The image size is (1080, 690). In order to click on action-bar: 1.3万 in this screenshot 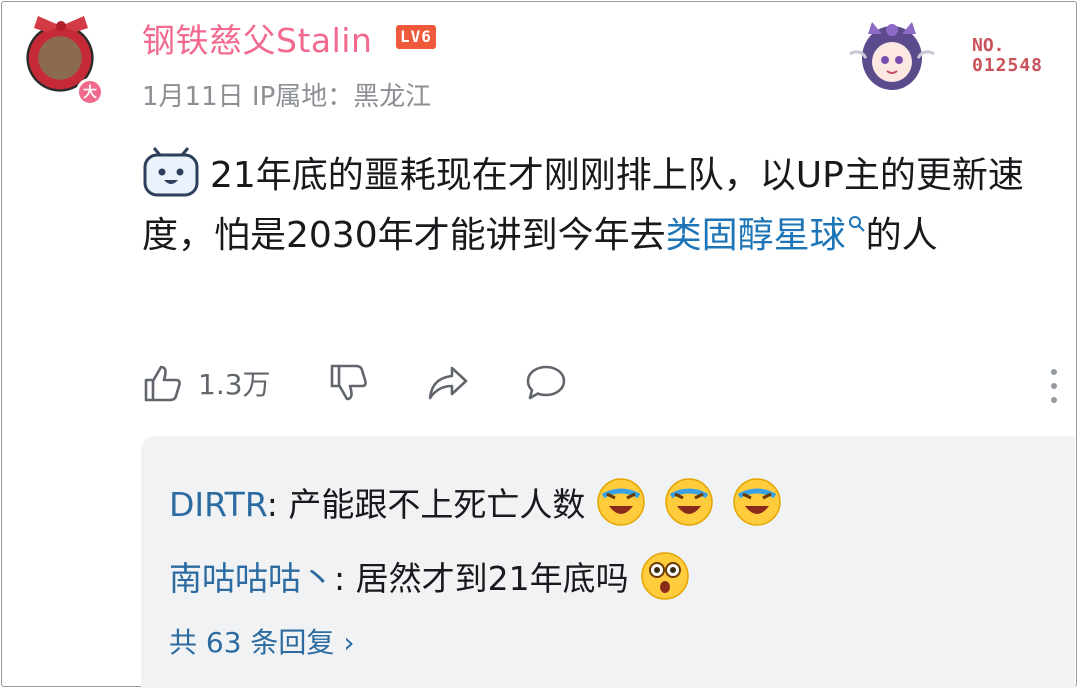, I will do `click(607, 387)`.